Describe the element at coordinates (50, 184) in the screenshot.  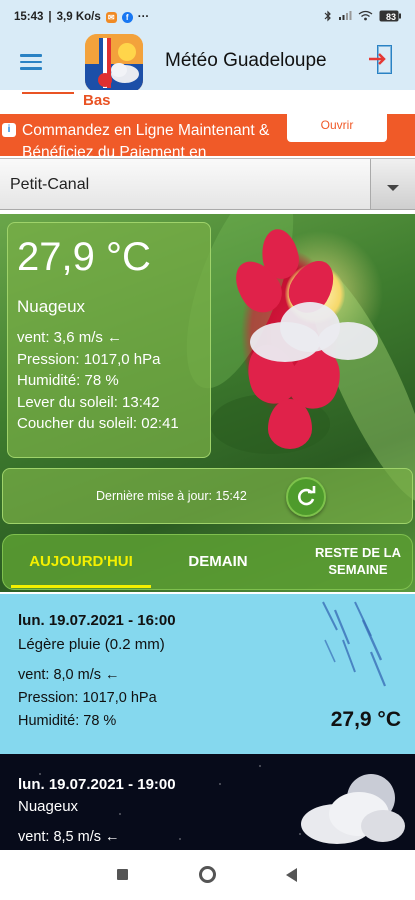
I see `location-value: Petit-Canal` at that location.